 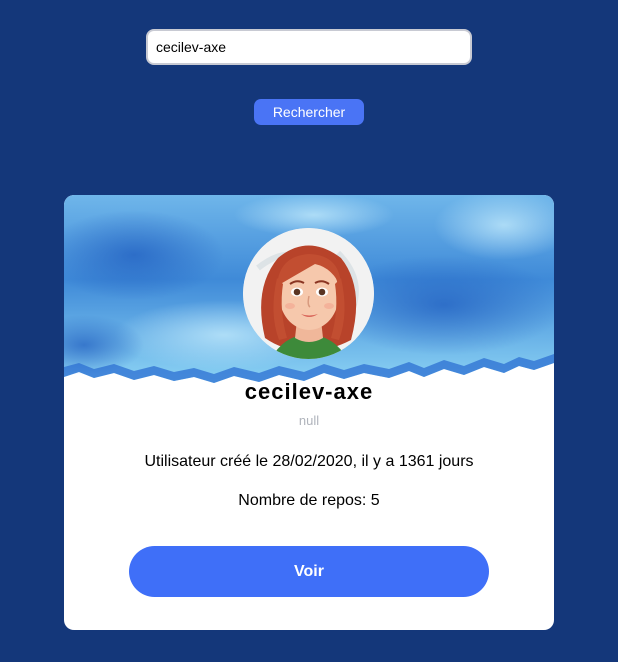 I want to click on view-profile-button: Voir, so click(x=309, y=571).